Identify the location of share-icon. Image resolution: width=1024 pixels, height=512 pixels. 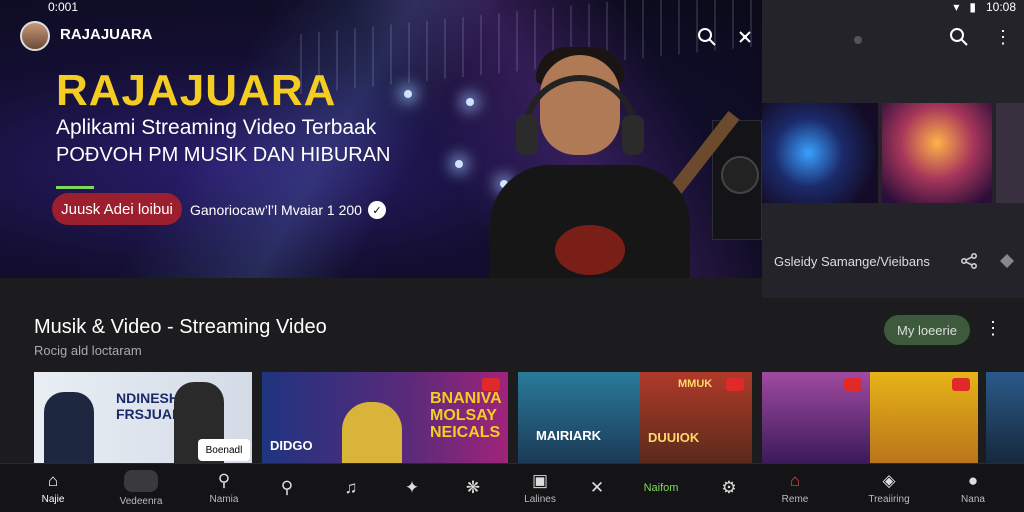
(969, 261).